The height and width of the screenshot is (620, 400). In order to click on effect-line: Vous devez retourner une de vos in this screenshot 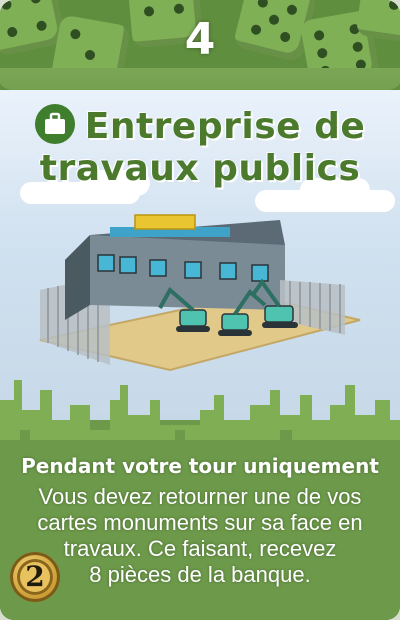, I will do `click(200, 496)`.